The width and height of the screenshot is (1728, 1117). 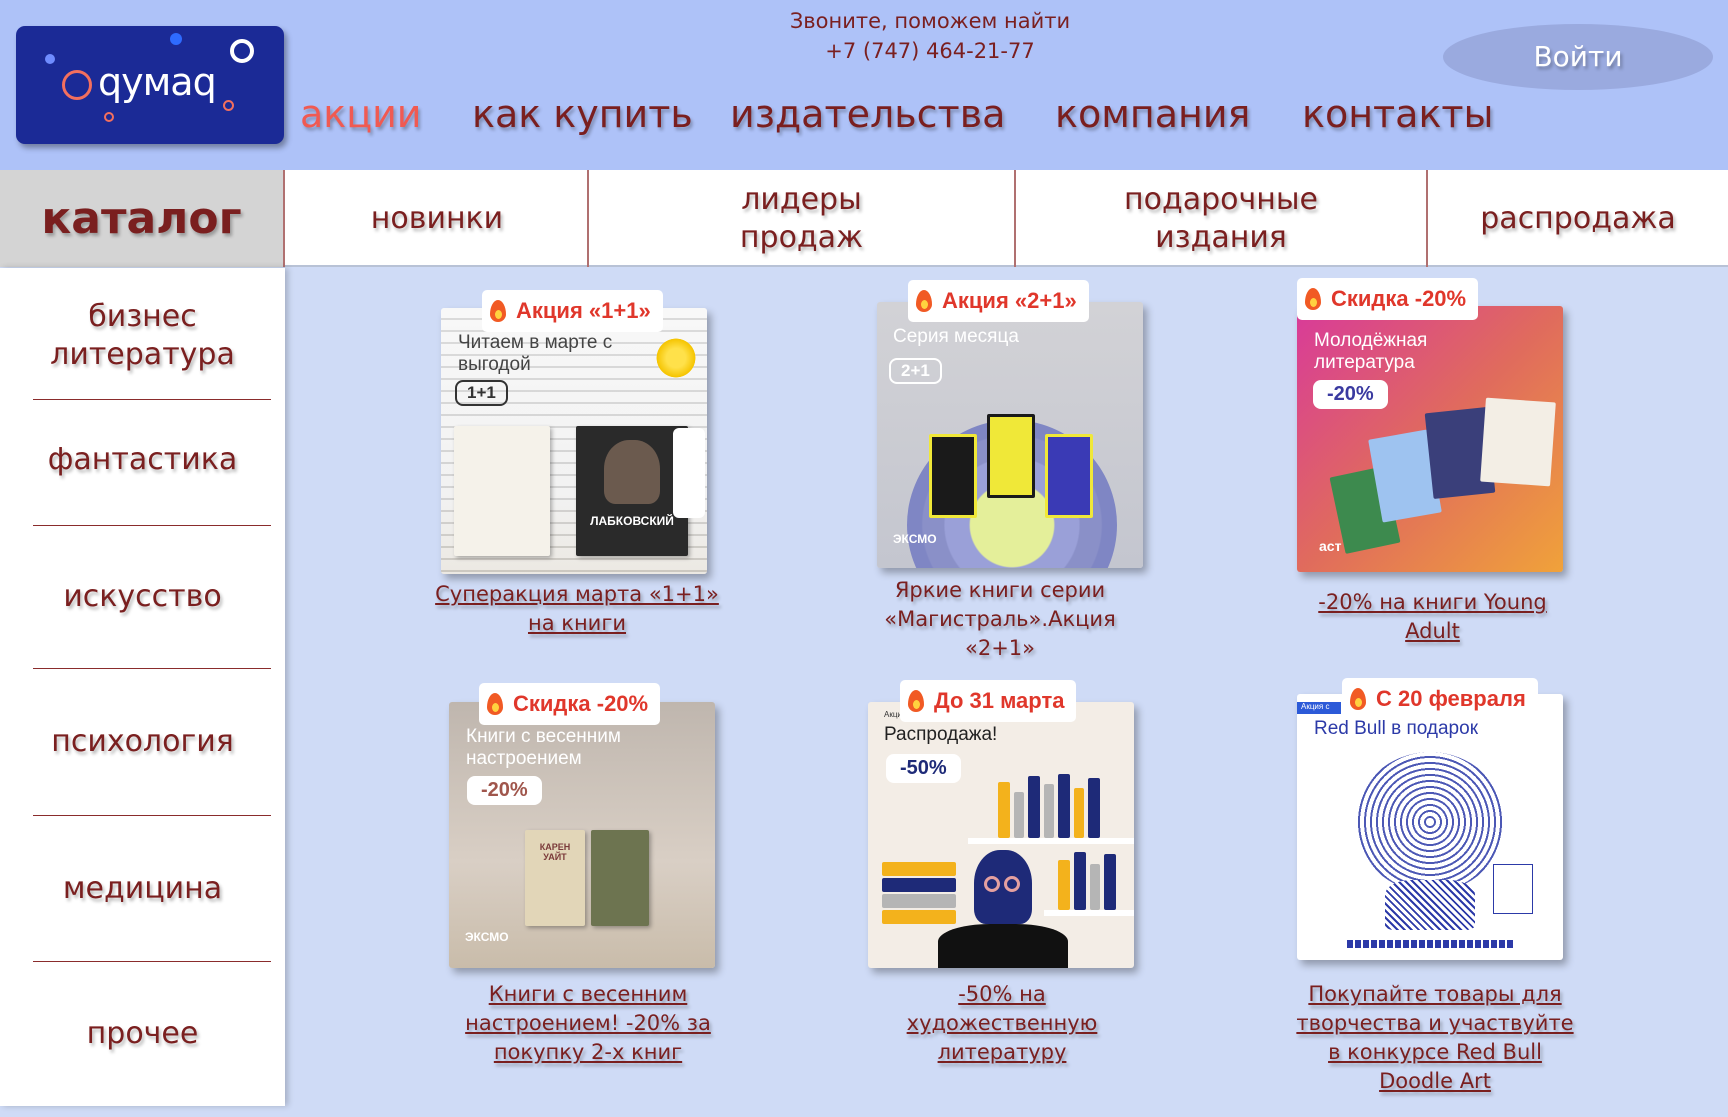 I want to click on promo-badge: До 31 марта, so click(x=988, y=701).